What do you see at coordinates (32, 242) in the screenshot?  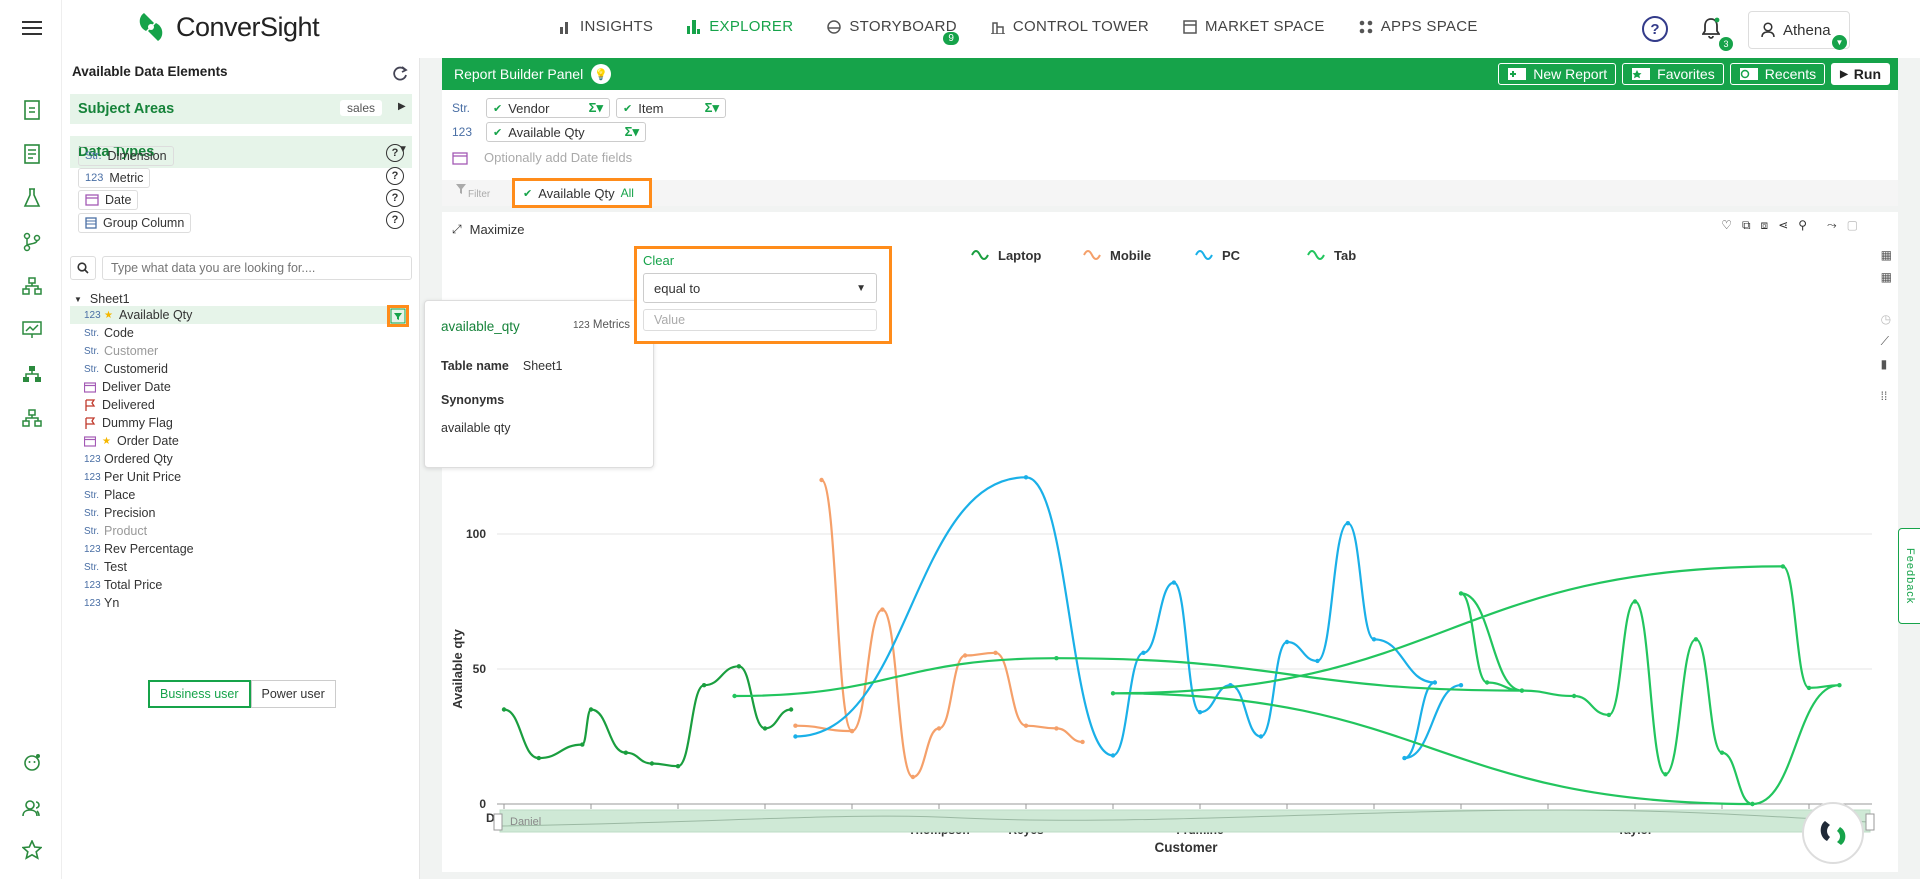 I see `branch-icon` at bounding box center [32, 242].